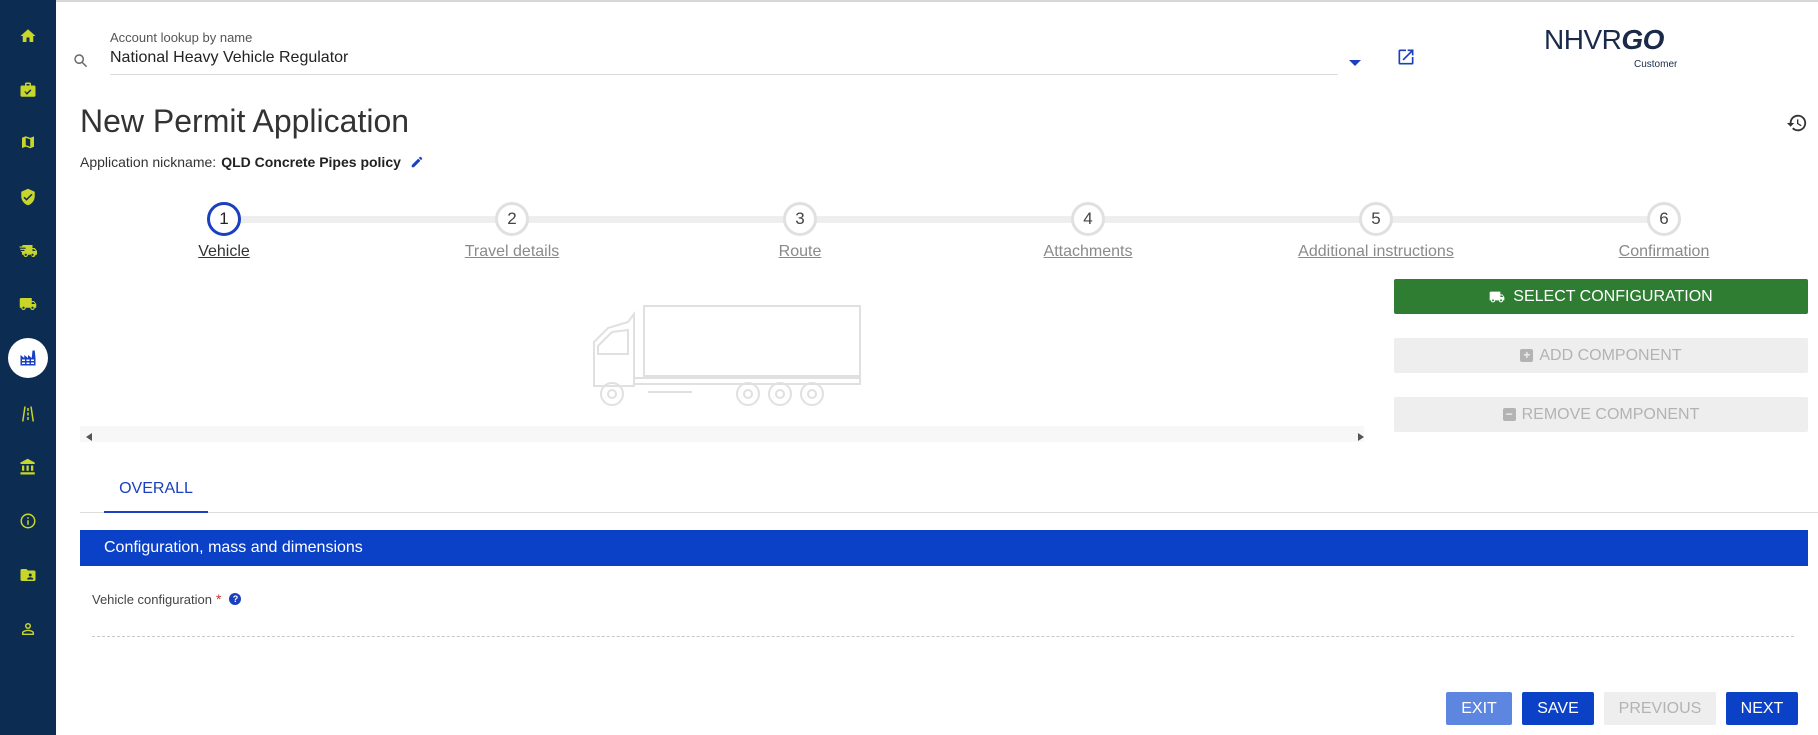  I want to click on step-number: 5, so click(1376, 219).